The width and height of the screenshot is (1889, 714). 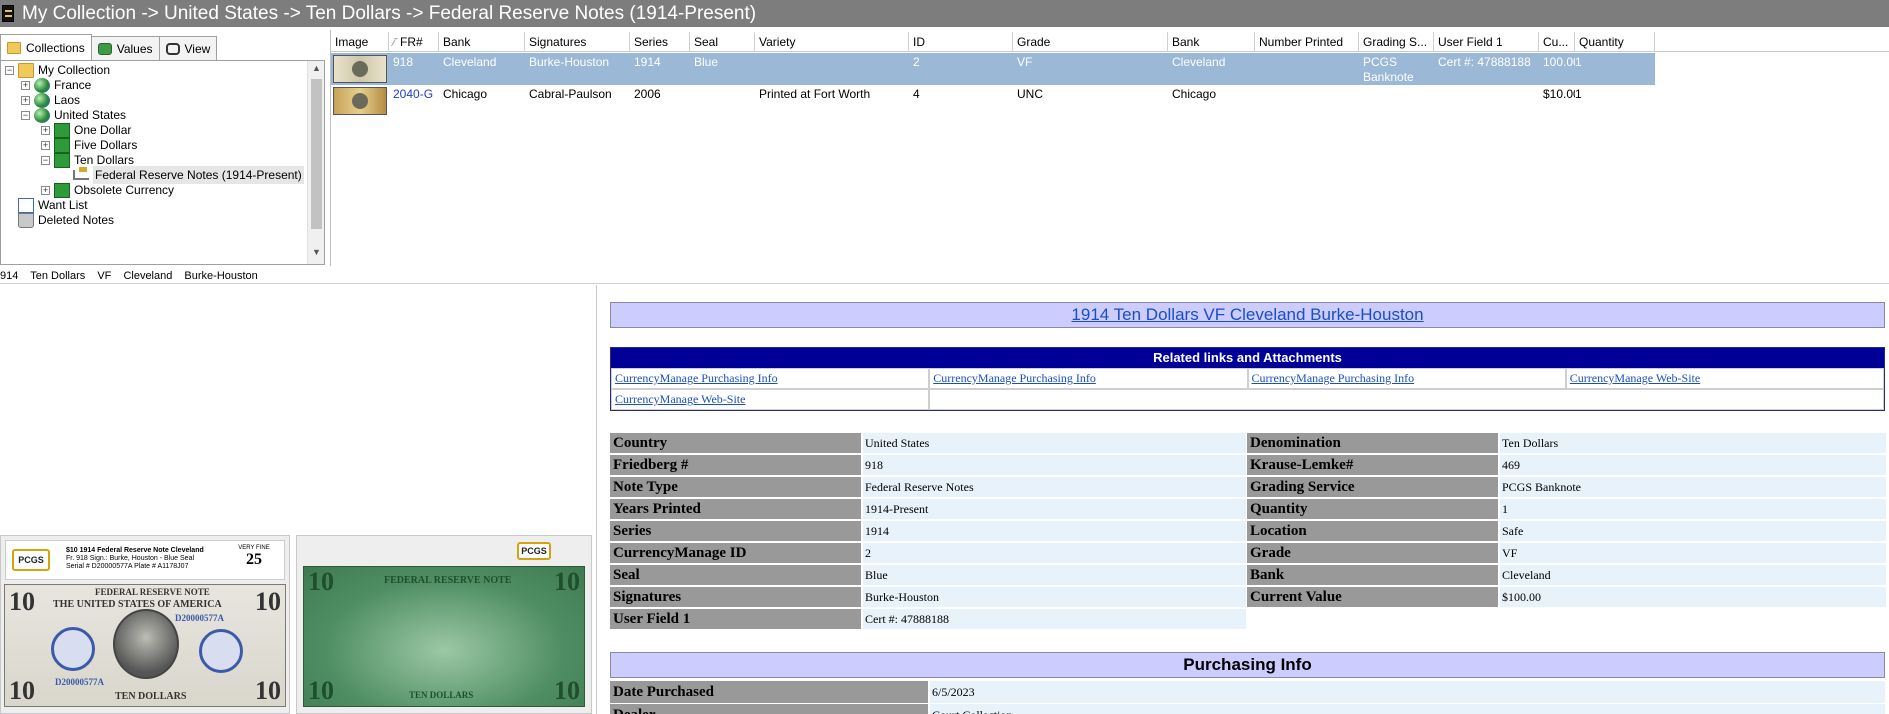 What do you see at coordinates (916, 62) in the screenshot?
I see `cell-id: 2` at bounding box center [916, 62].